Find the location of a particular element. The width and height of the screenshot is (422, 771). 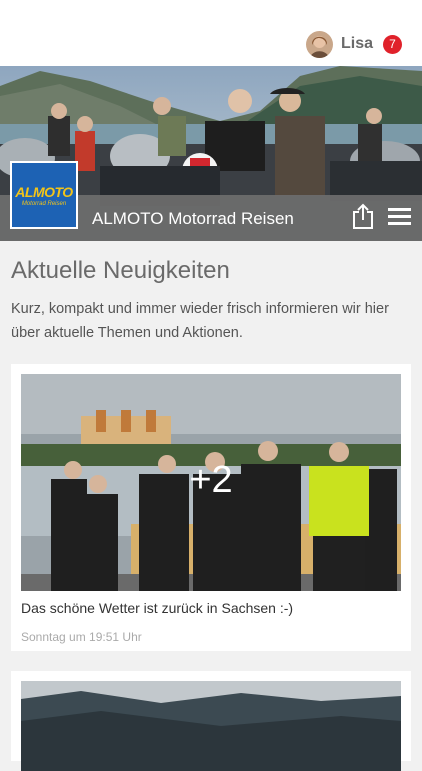

user-profile: Lisa 7 is located at coordinates (353, 44).